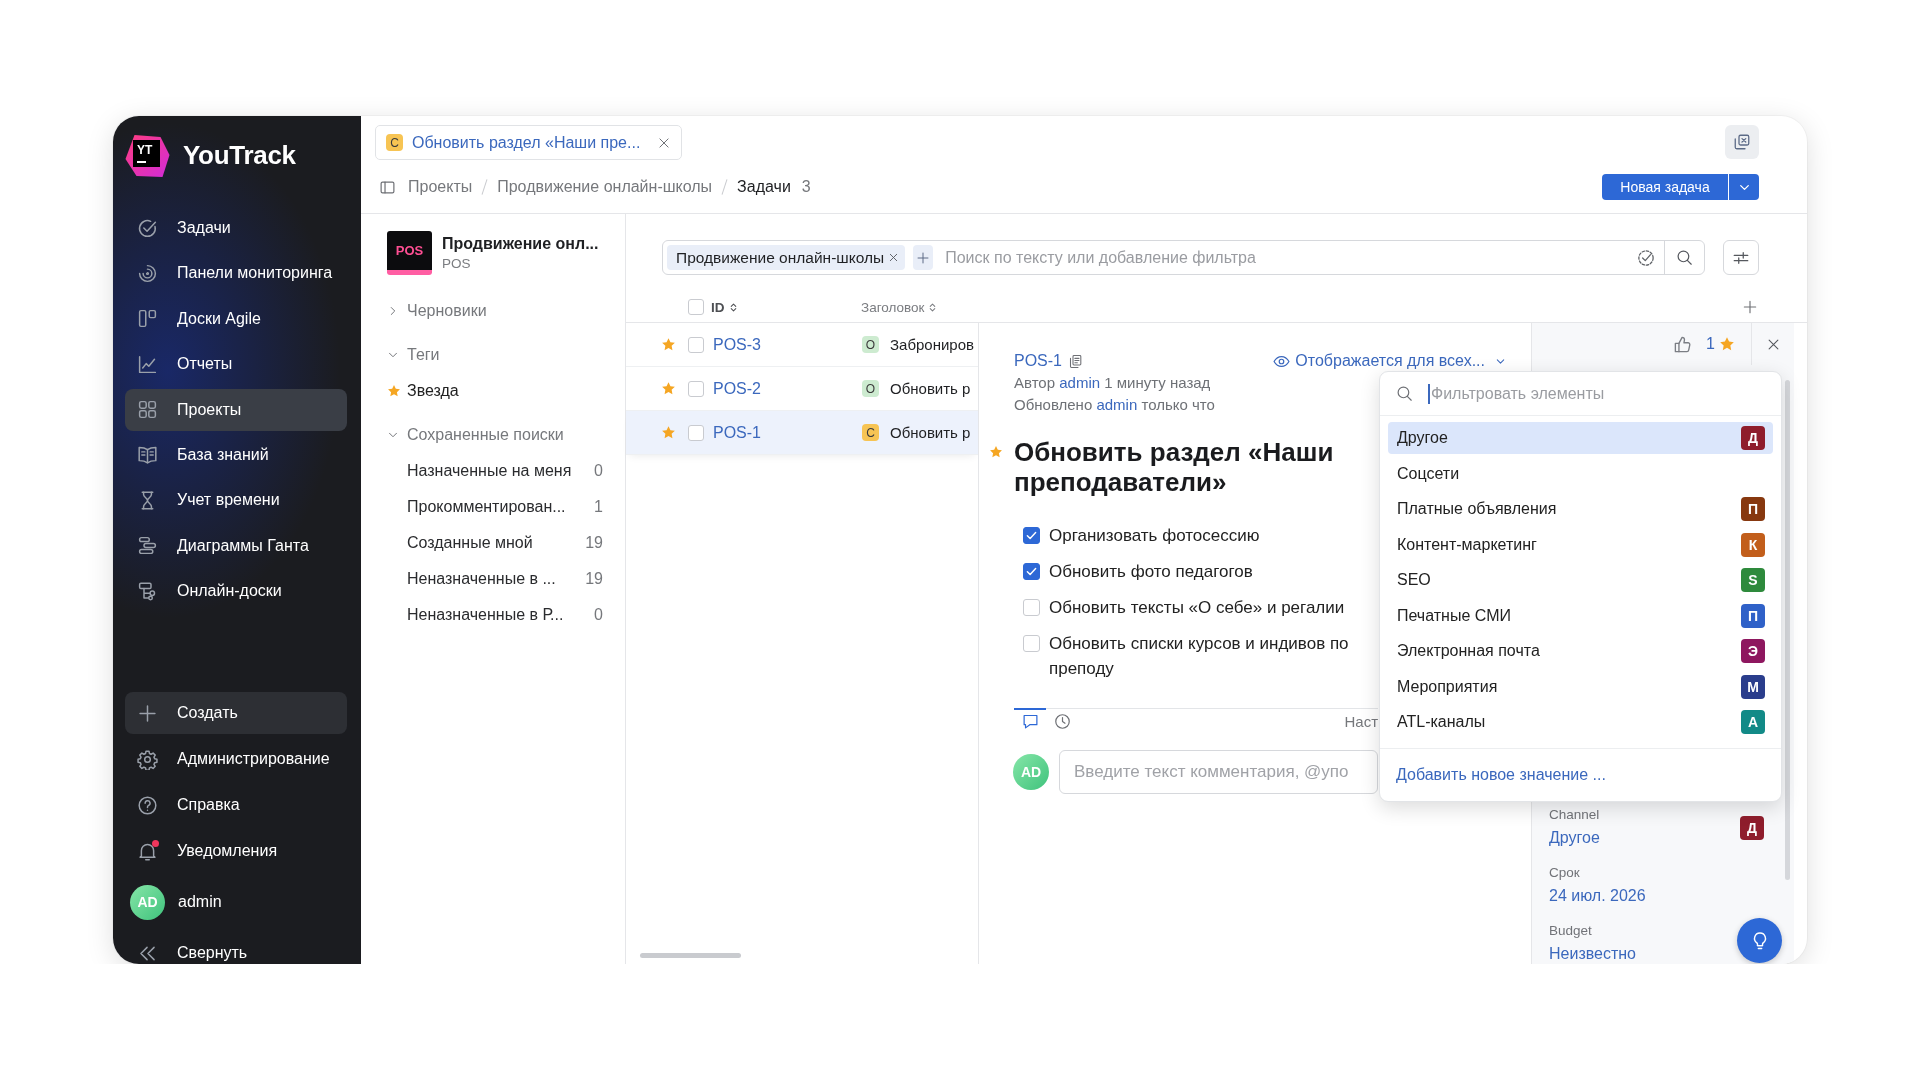 The height and width of the screenshot is (1080, 1920). What do you see at coordinates (440, 187) in the screenshot?
I see `breadcrumb-link: Проекты` at bounding box center [440, 187].